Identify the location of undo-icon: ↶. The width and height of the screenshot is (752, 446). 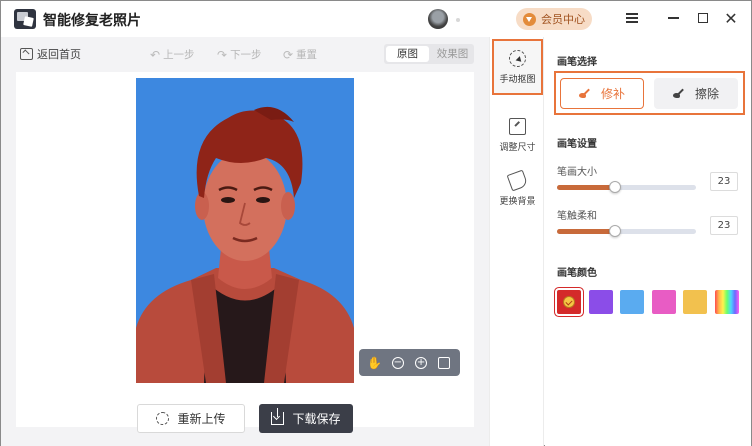
(155, 54).